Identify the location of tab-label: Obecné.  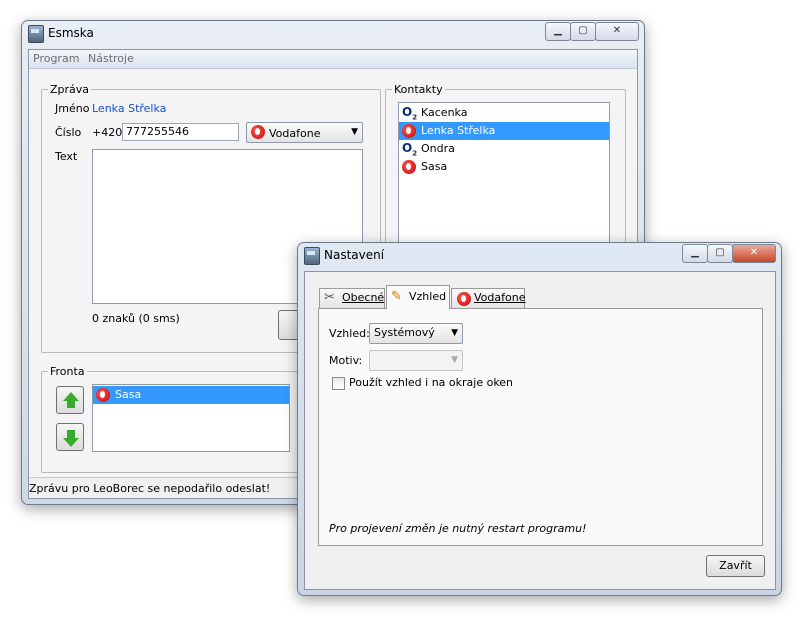
(363, 297).